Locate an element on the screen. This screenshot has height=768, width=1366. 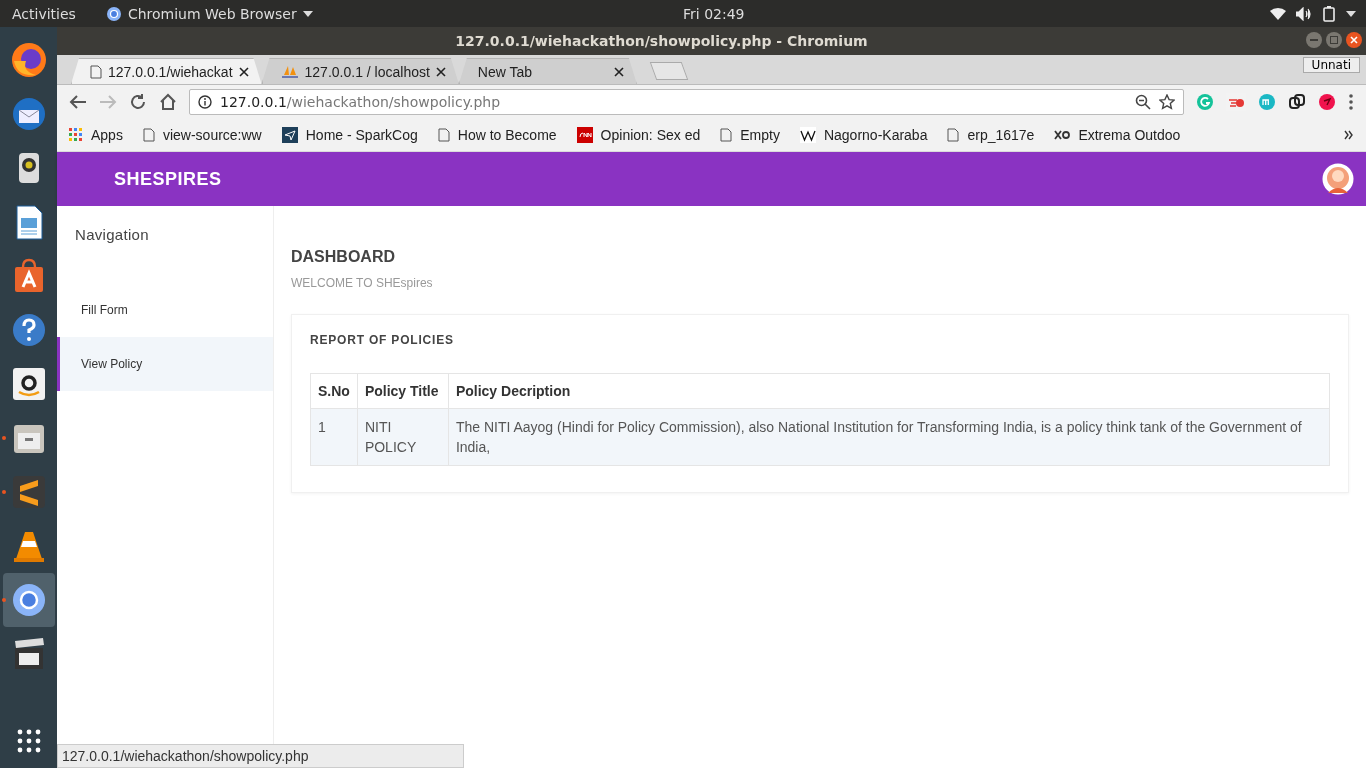
battery-icon is located at coordinates (1329, 13).